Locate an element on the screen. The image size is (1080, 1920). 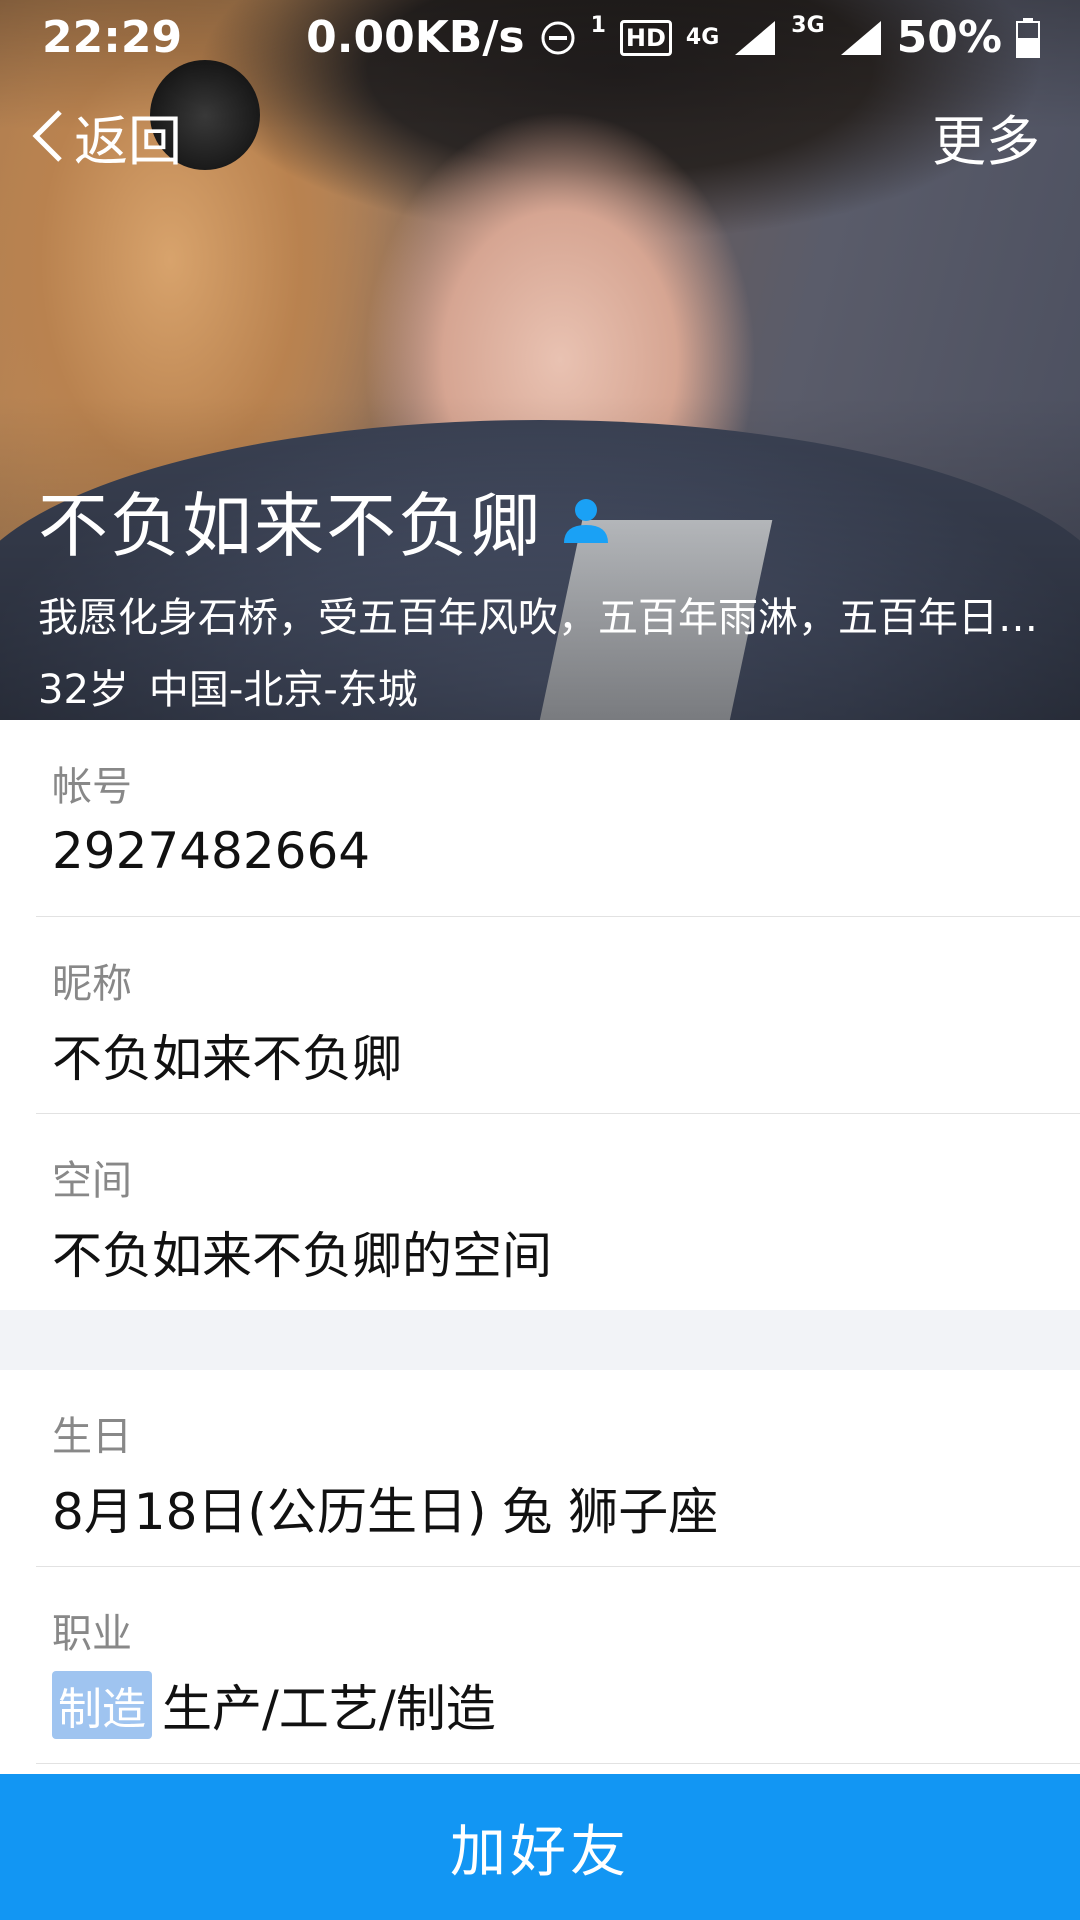
birthday-label: 生日 is located at coordinates (92, 1437).